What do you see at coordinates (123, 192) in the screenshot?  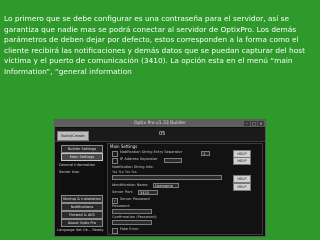 I see `server-port-label: Server Port:` at bounding box center [123, 192].